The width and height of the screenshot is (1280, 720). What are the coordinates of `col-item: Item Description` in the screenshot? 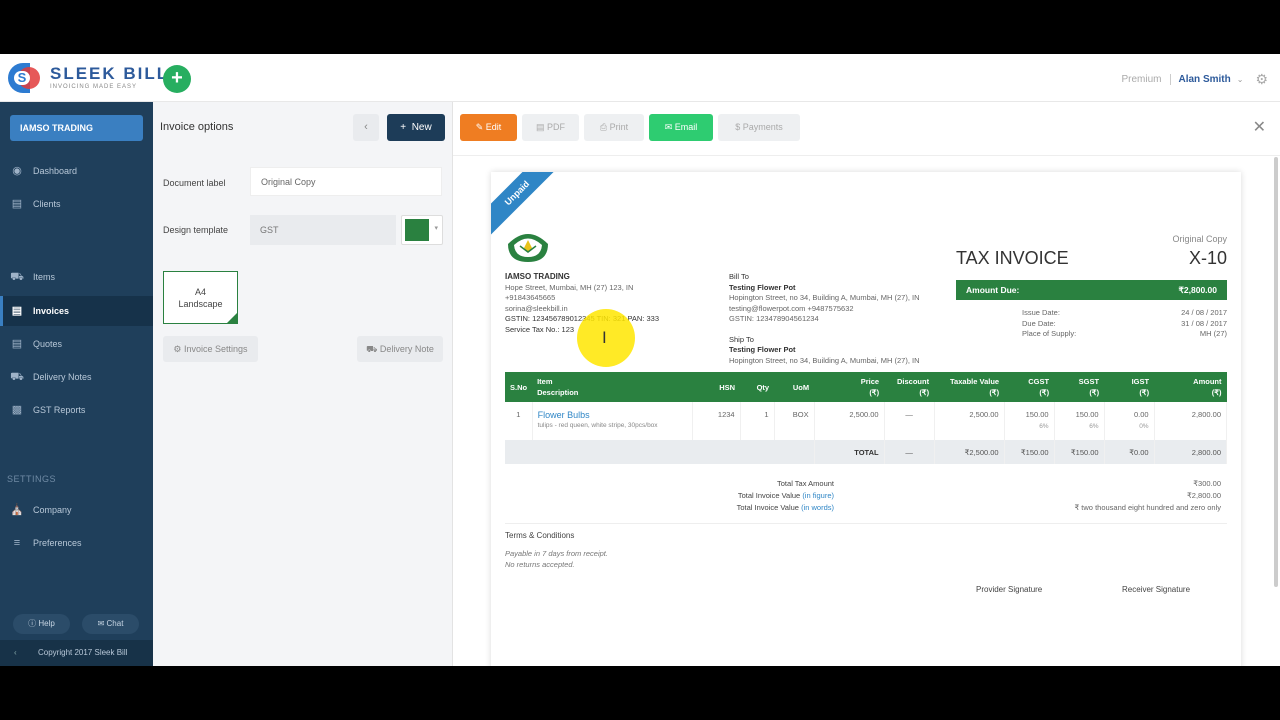 It's located at (612, 387).